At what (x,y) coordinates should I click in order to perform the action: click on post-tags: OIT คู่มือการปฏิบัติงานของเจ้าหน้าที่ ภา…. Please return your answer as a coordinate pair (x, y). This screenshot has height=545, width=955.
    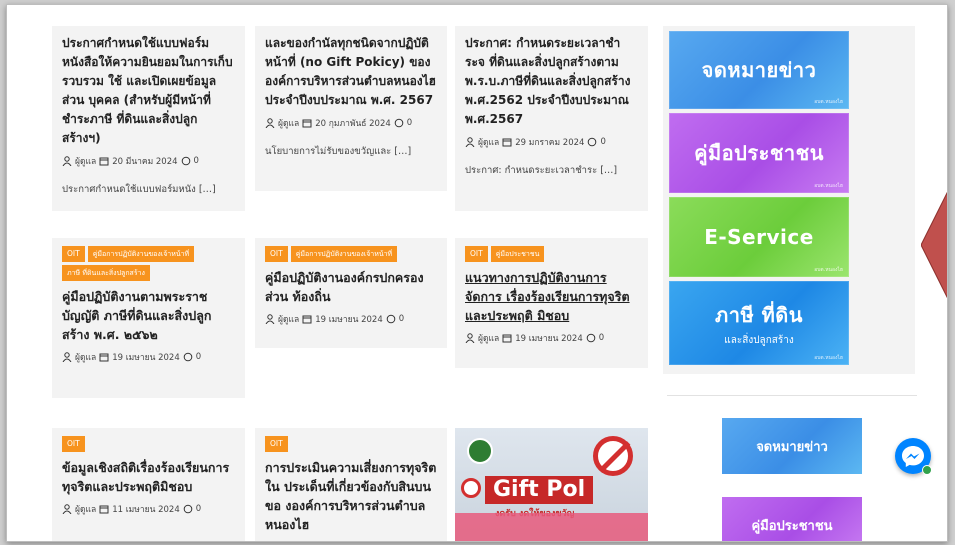
    Looking at the image, I should click on (148, 263).